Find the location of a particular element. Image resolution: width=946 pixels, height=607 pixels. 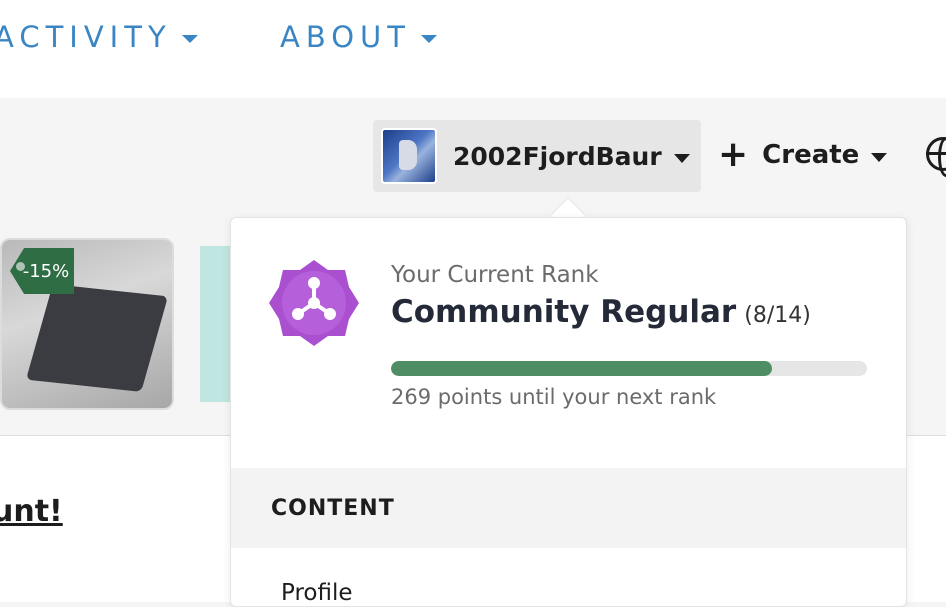

user-menu-button: 2002FjordBaur is located at coordinates (537, 156).